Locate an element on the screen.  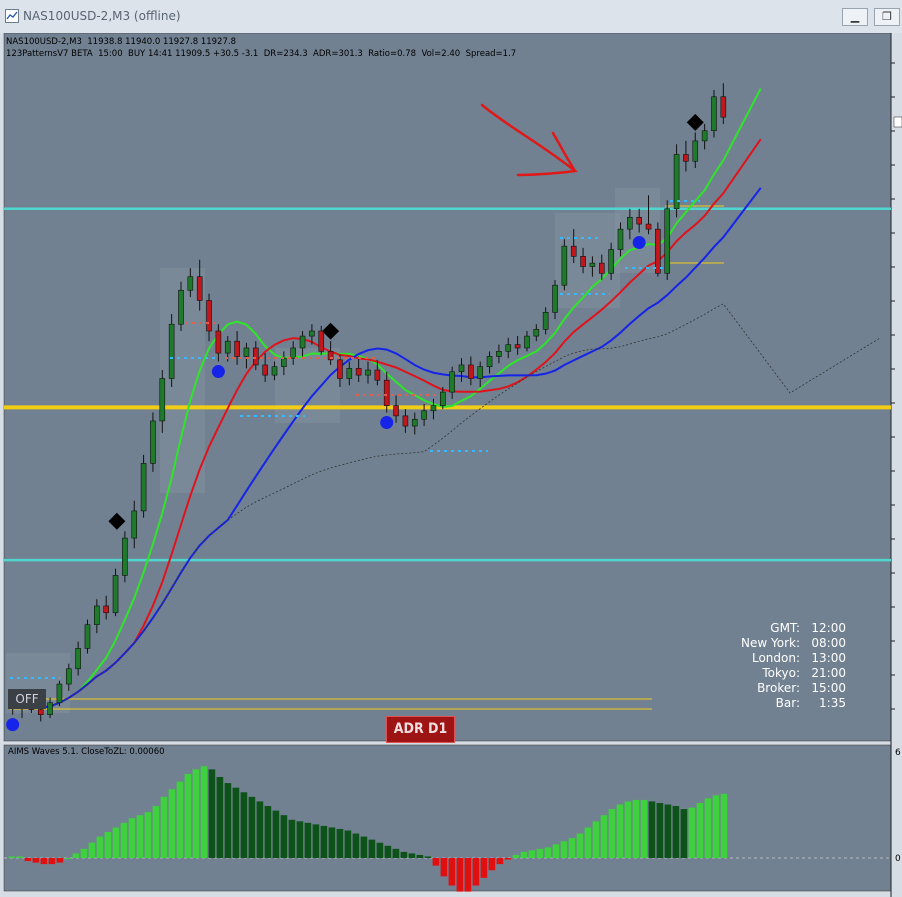
clock-row: Bar: 1:35 is located at coordinates (789, 703).